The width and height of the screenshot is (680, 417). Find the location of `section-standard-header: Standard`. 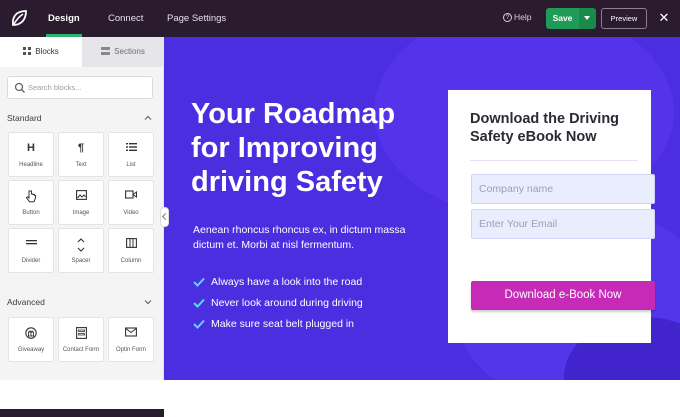

section-standard-header: Standard is located at coordinates (81, 118).